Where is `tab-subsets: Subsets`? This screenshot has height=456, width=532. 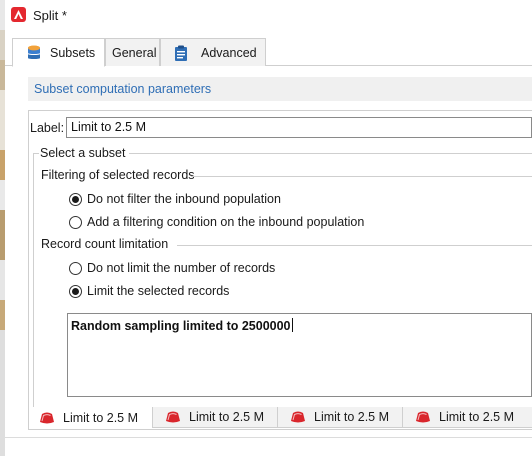
tab-subsets: Subsets is located at coordinates (58, 52).